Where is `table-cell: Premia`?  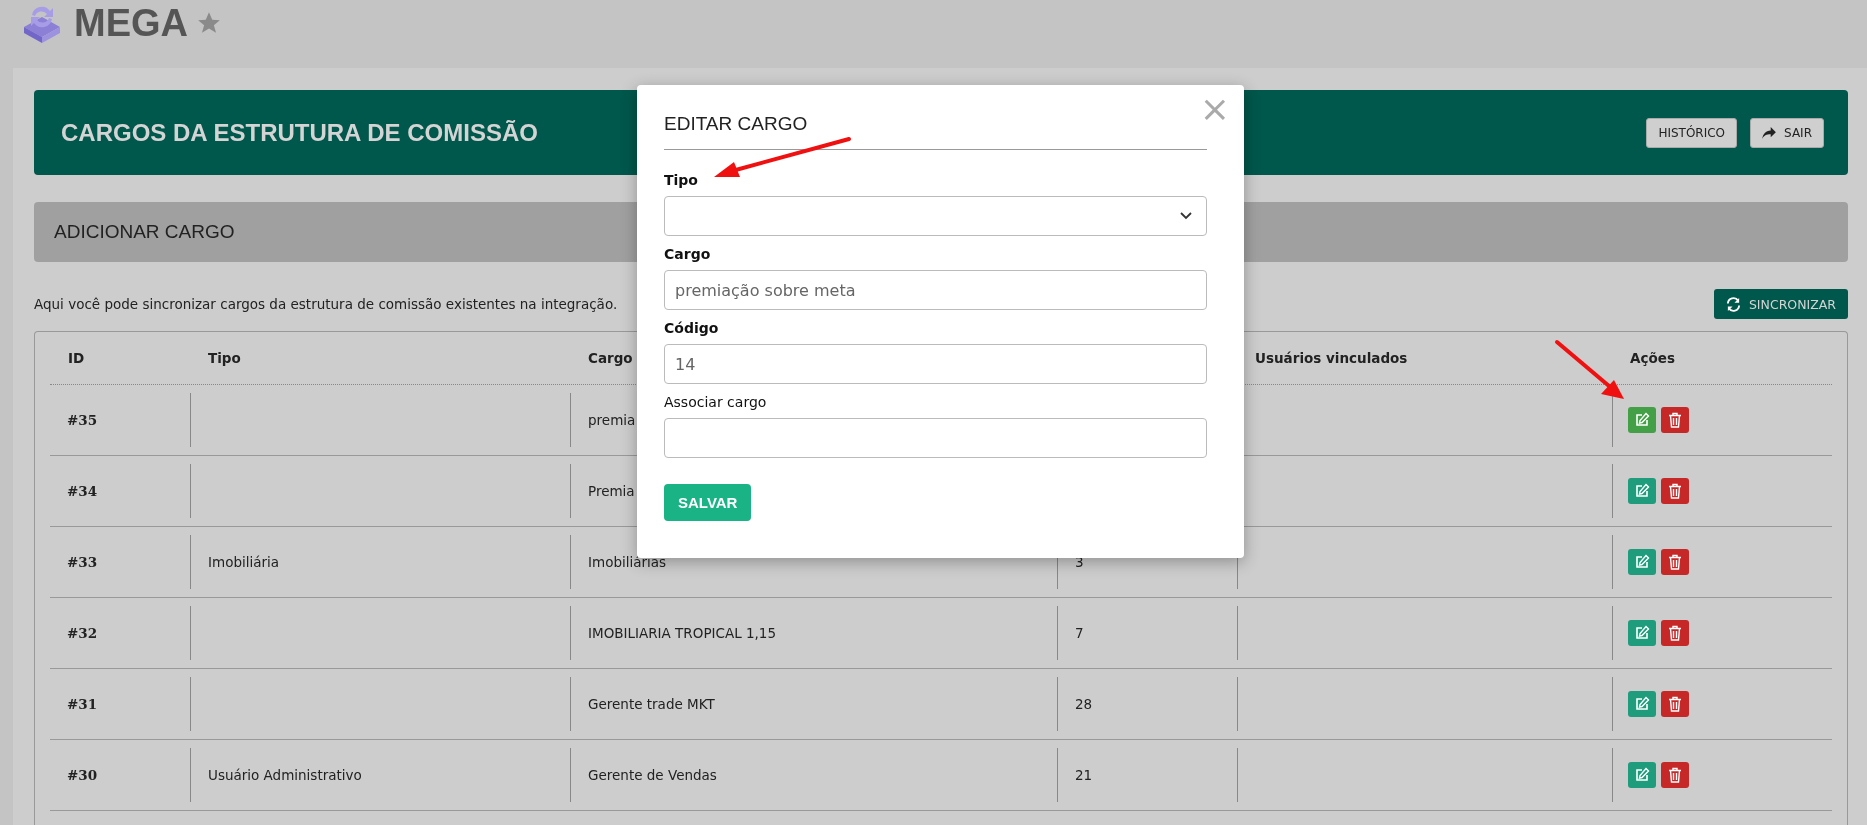
table-cell: Premia is located at coordinates (611, 491).